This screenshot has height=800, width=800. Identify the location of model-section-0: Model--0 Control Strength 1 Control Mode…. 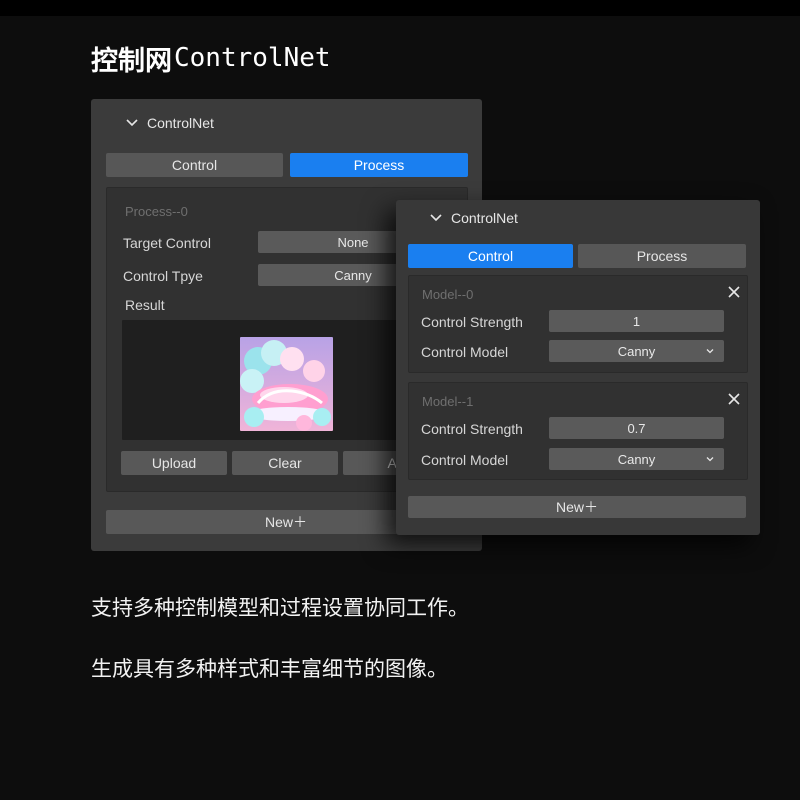
(578, 324).